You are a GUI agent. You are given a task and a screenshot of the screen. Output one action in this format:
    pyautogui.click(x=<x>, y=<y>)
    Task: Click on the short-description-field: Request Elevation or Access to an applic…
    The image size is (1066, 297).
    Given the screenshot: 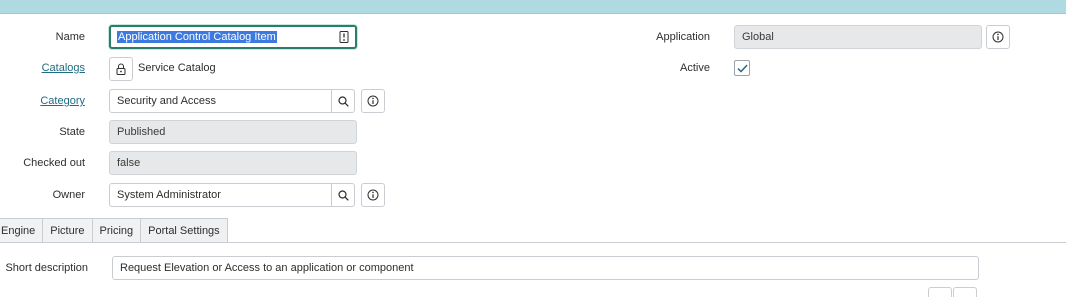 What is the action you would take?
    pyautogui.click(x=545, y=268)
    